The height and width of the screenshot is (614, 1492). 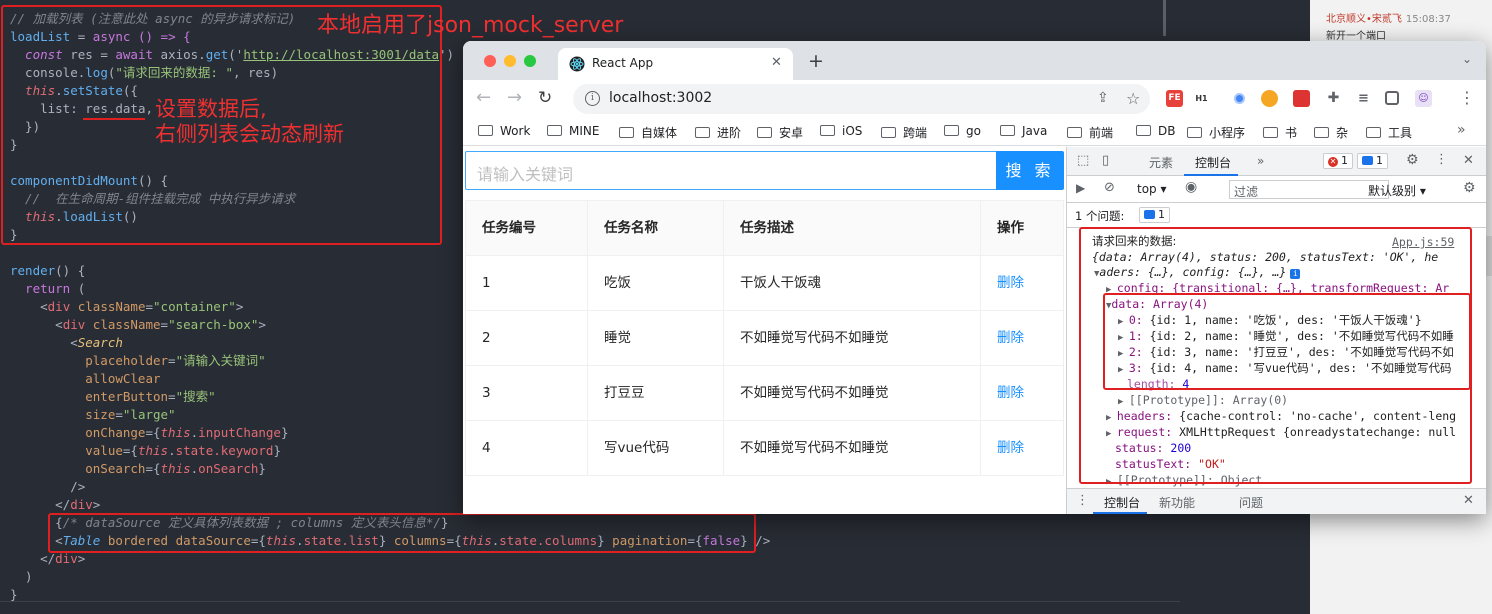 I want to click on browser-menu-icon: ⋮, so click(x=1467, y=97).